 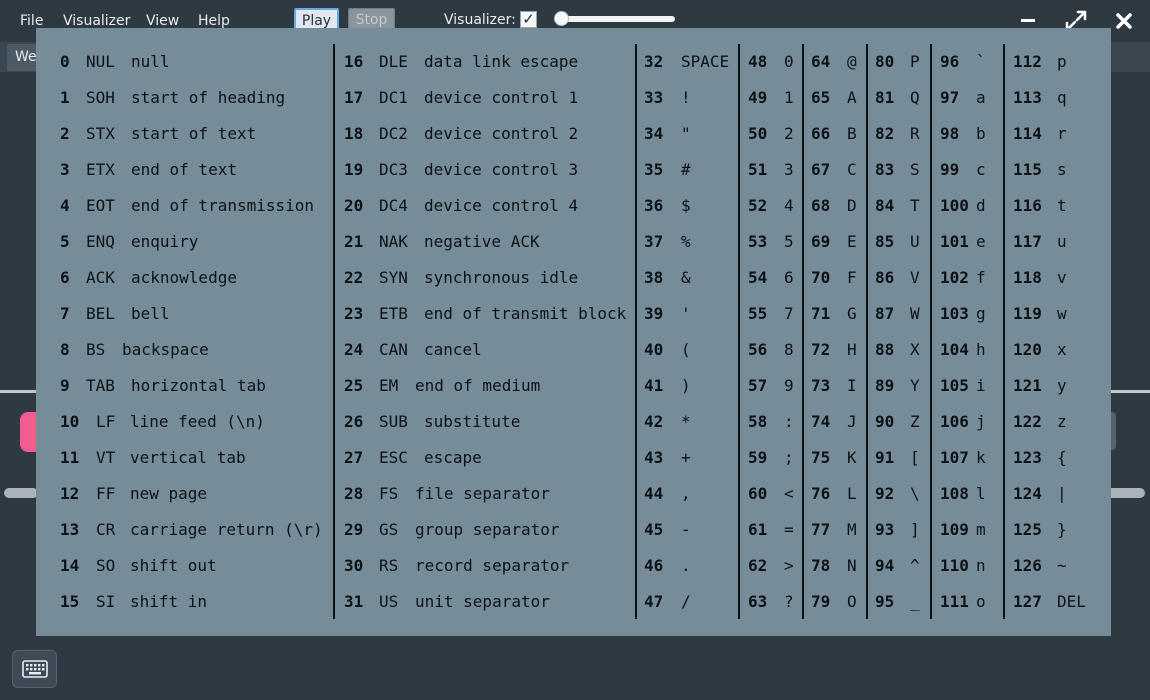 I want to click on ascii-code: 10, so click(x=70, y=421).